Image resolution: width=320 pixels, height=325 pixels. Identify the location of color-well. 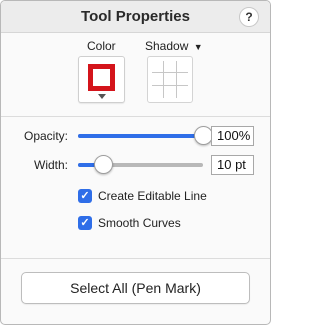
(101, 79).